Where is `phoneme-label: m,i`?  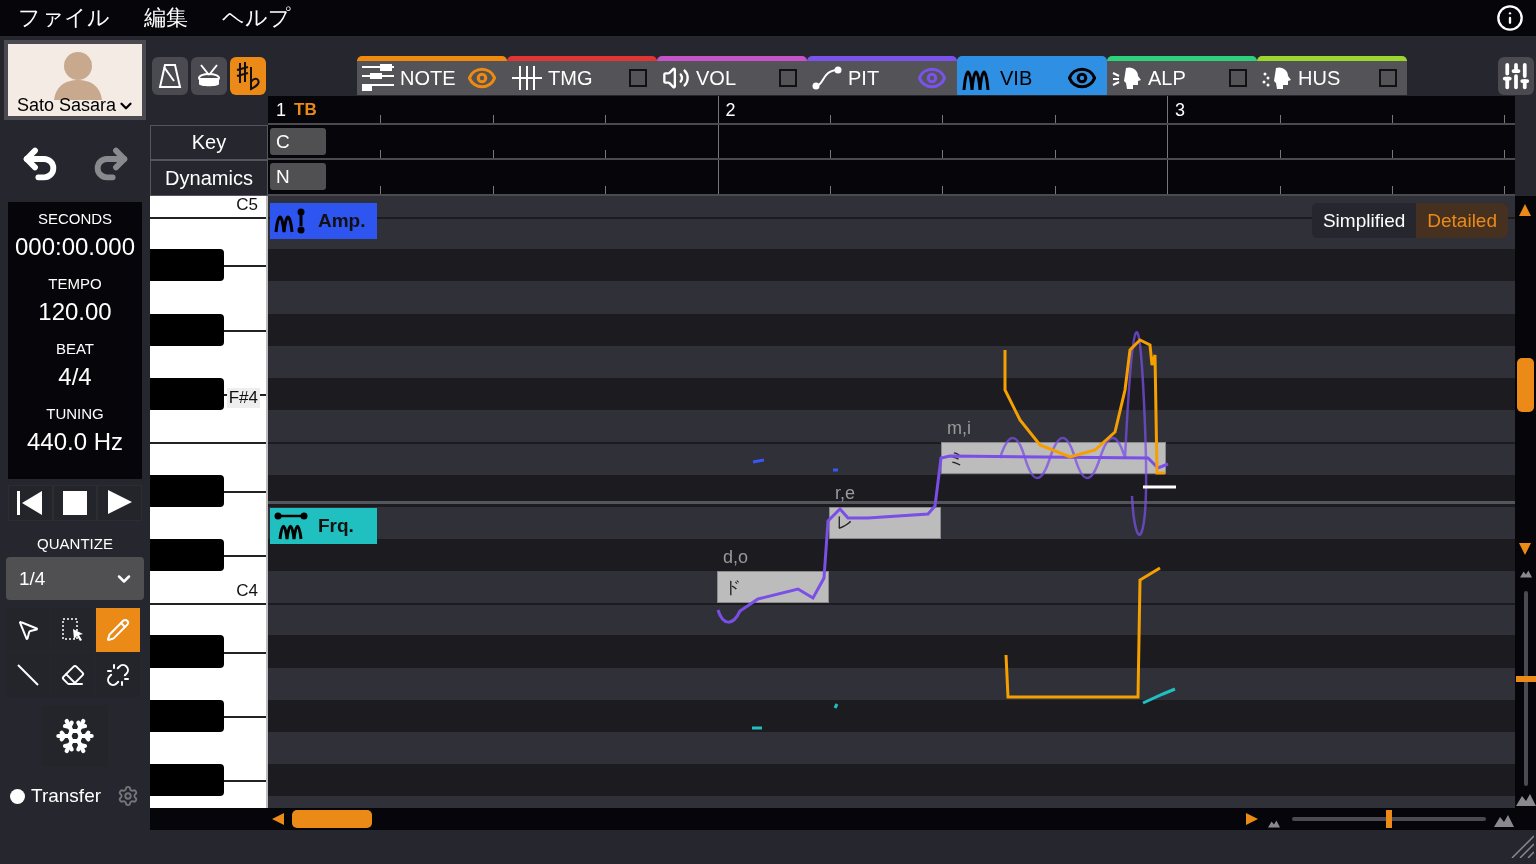
phoneme-label: m,i is located at coordinates (959, 429).